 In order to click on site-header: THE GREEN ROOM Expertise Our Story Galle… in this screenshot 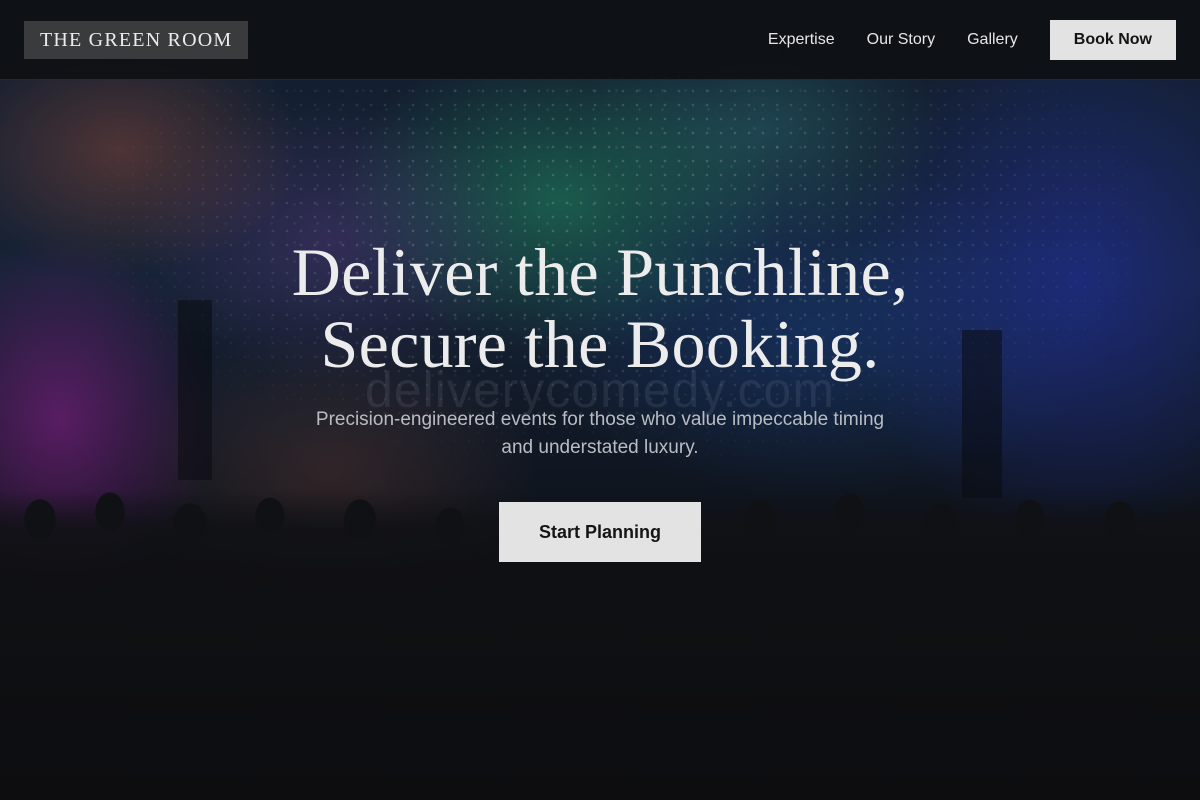, I will do `click(600, 40)`.